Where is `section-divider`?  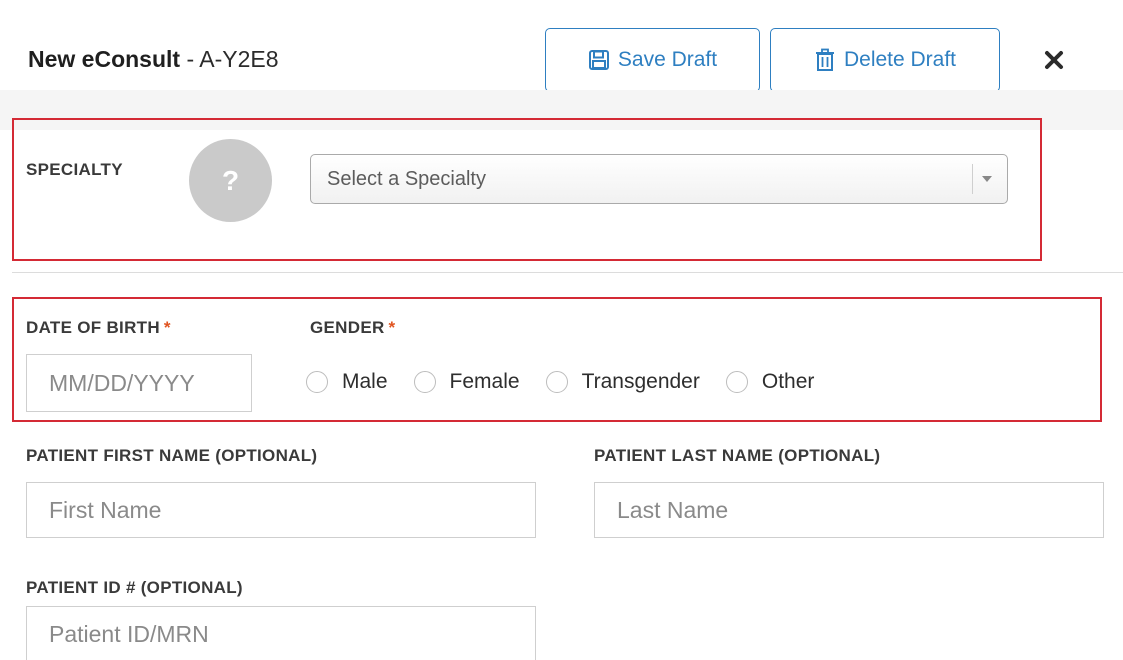
section-divider is located at coordinates (567, 272).